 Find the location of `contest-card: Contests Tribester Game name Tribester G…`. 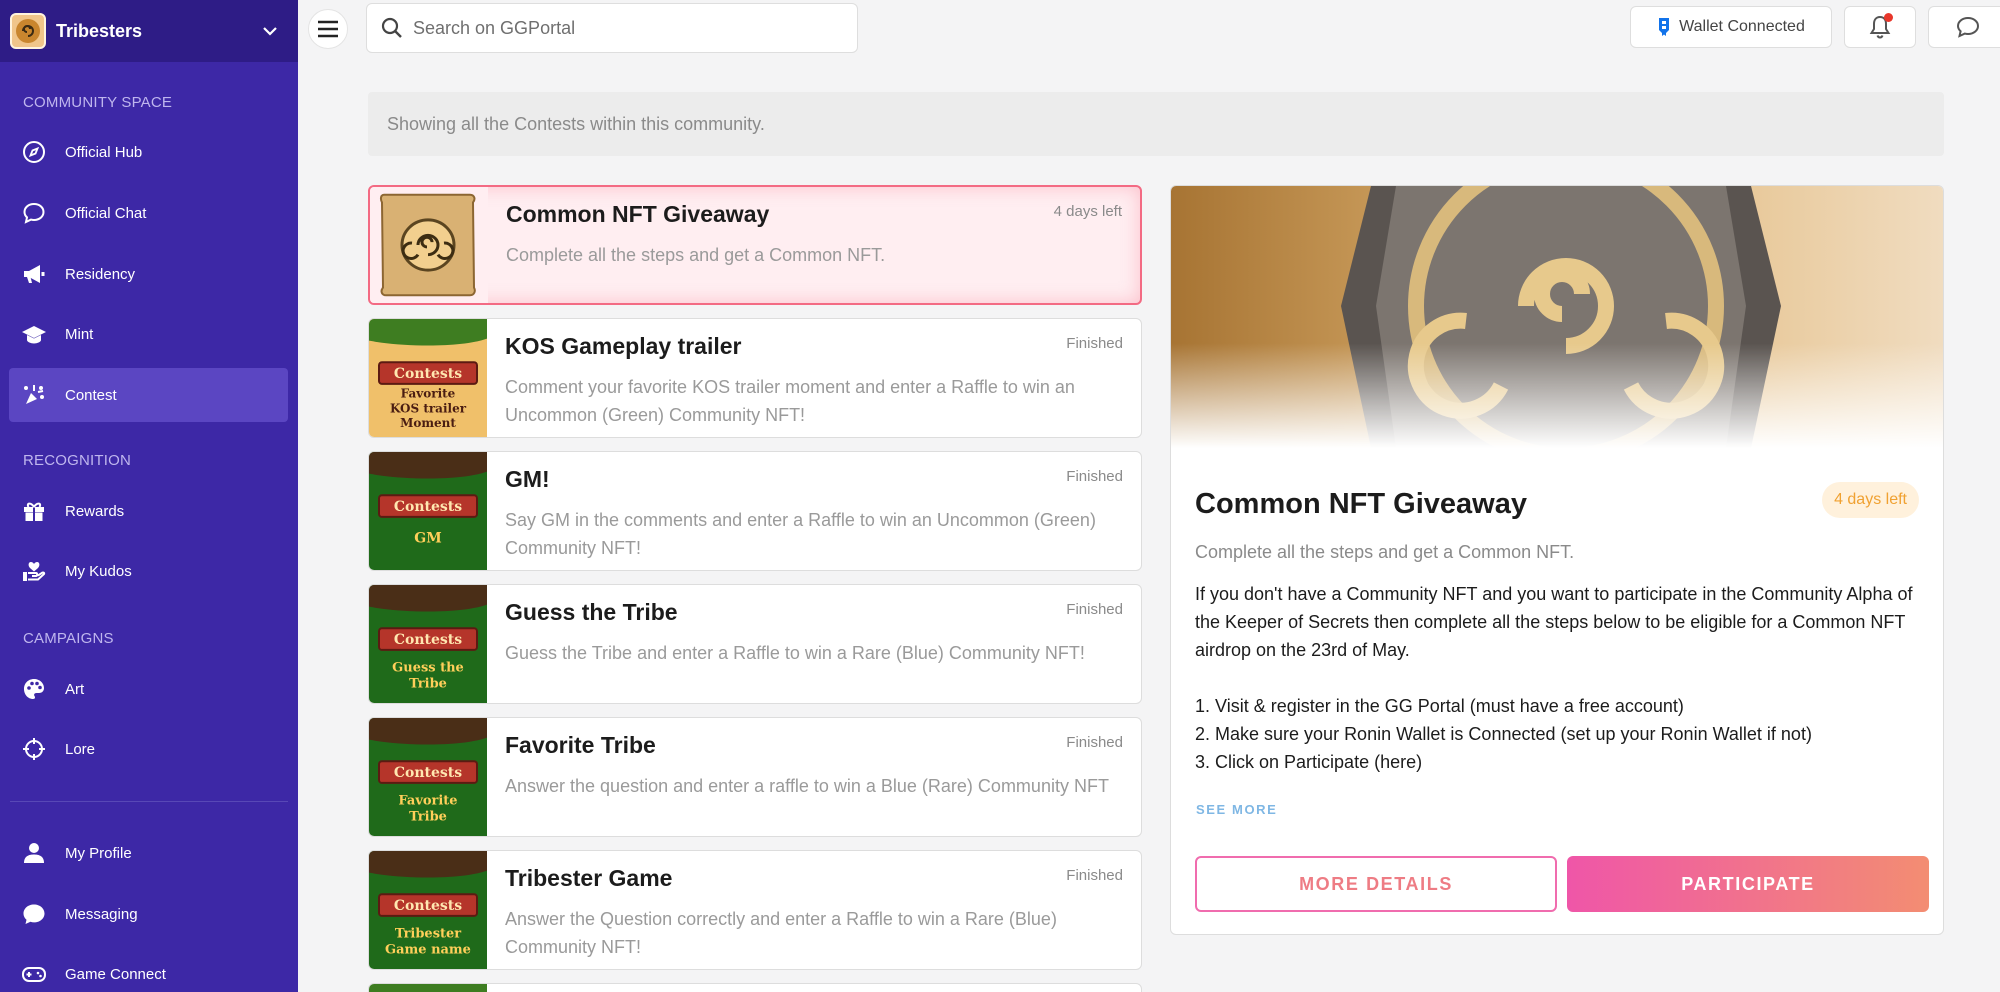

contest-card: Contests Tribester Game name Tribester G… is located at coordinates (755, 910).